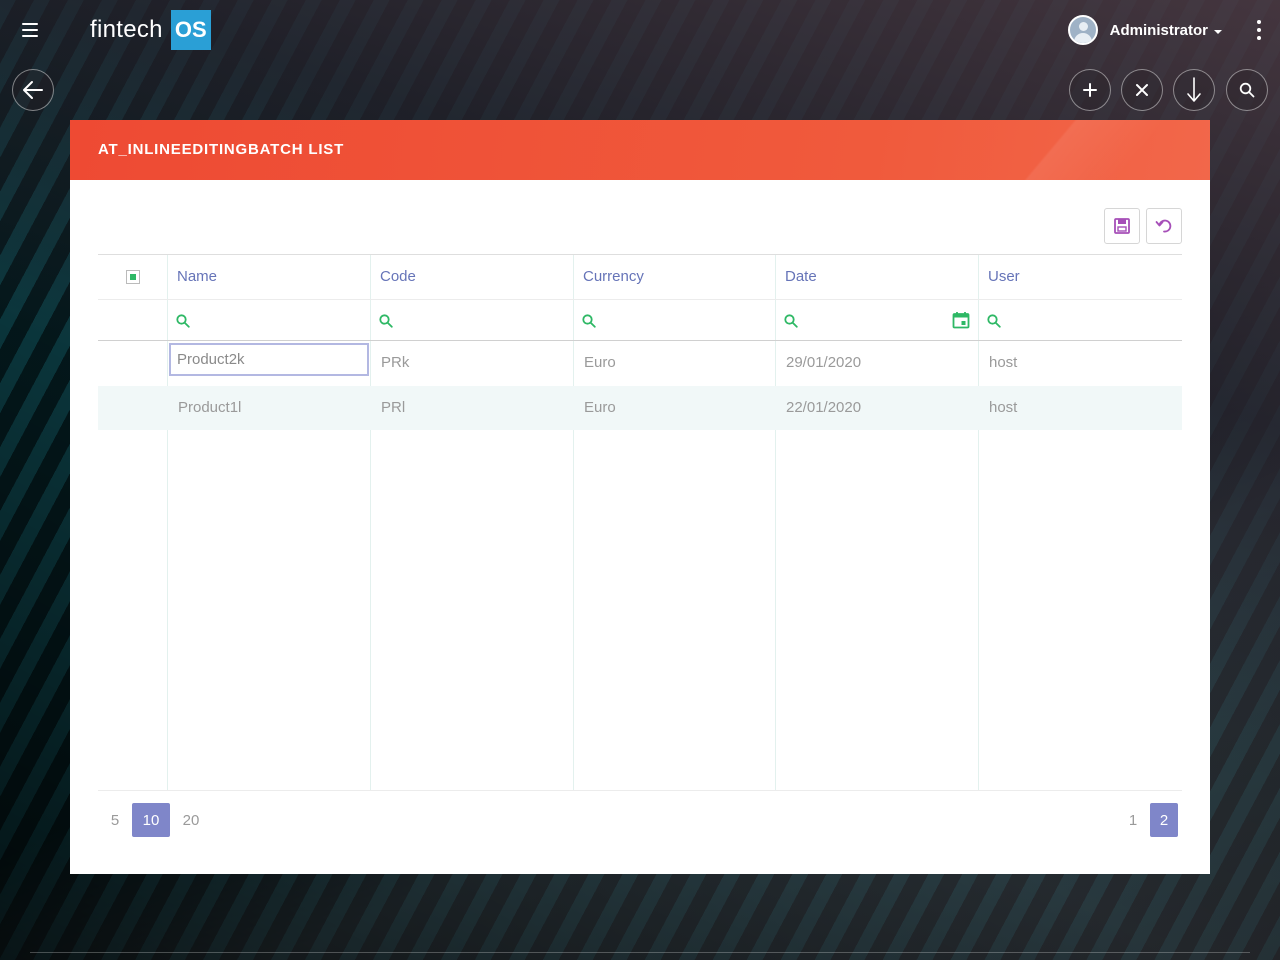  I want to click on add-button, so click(1090, 90).